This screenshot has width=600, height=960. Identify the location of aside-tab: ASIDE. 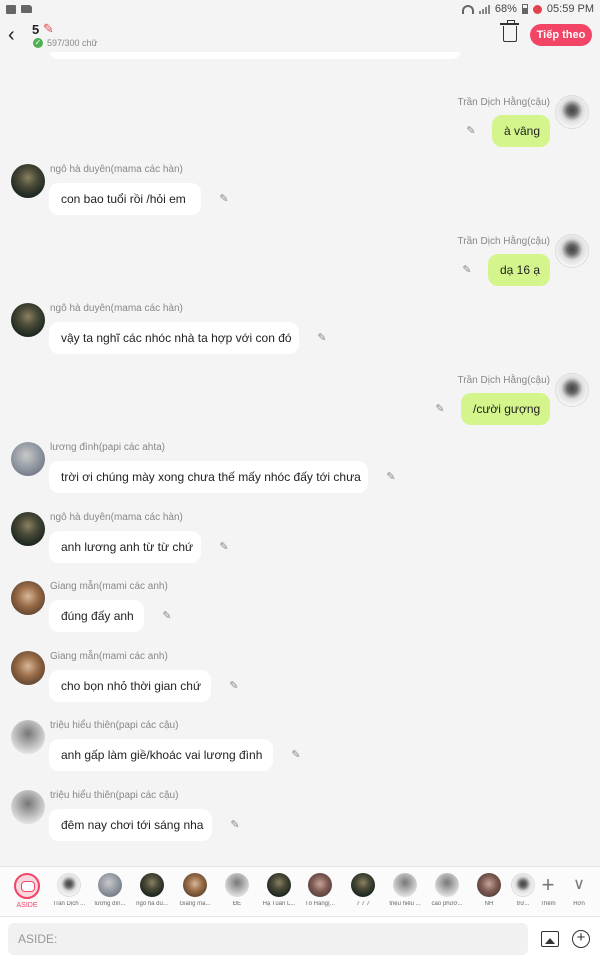
(27, 891).